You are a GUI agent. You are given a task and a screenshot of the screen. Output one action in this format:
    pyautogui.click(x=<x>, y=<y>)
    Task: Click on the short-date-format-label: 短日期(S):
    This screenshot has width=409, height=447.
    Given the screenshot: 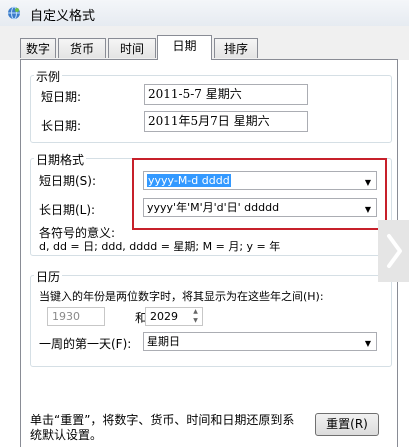 What is the action you would take?
    pyautogui.click(x=68, y=181)
    